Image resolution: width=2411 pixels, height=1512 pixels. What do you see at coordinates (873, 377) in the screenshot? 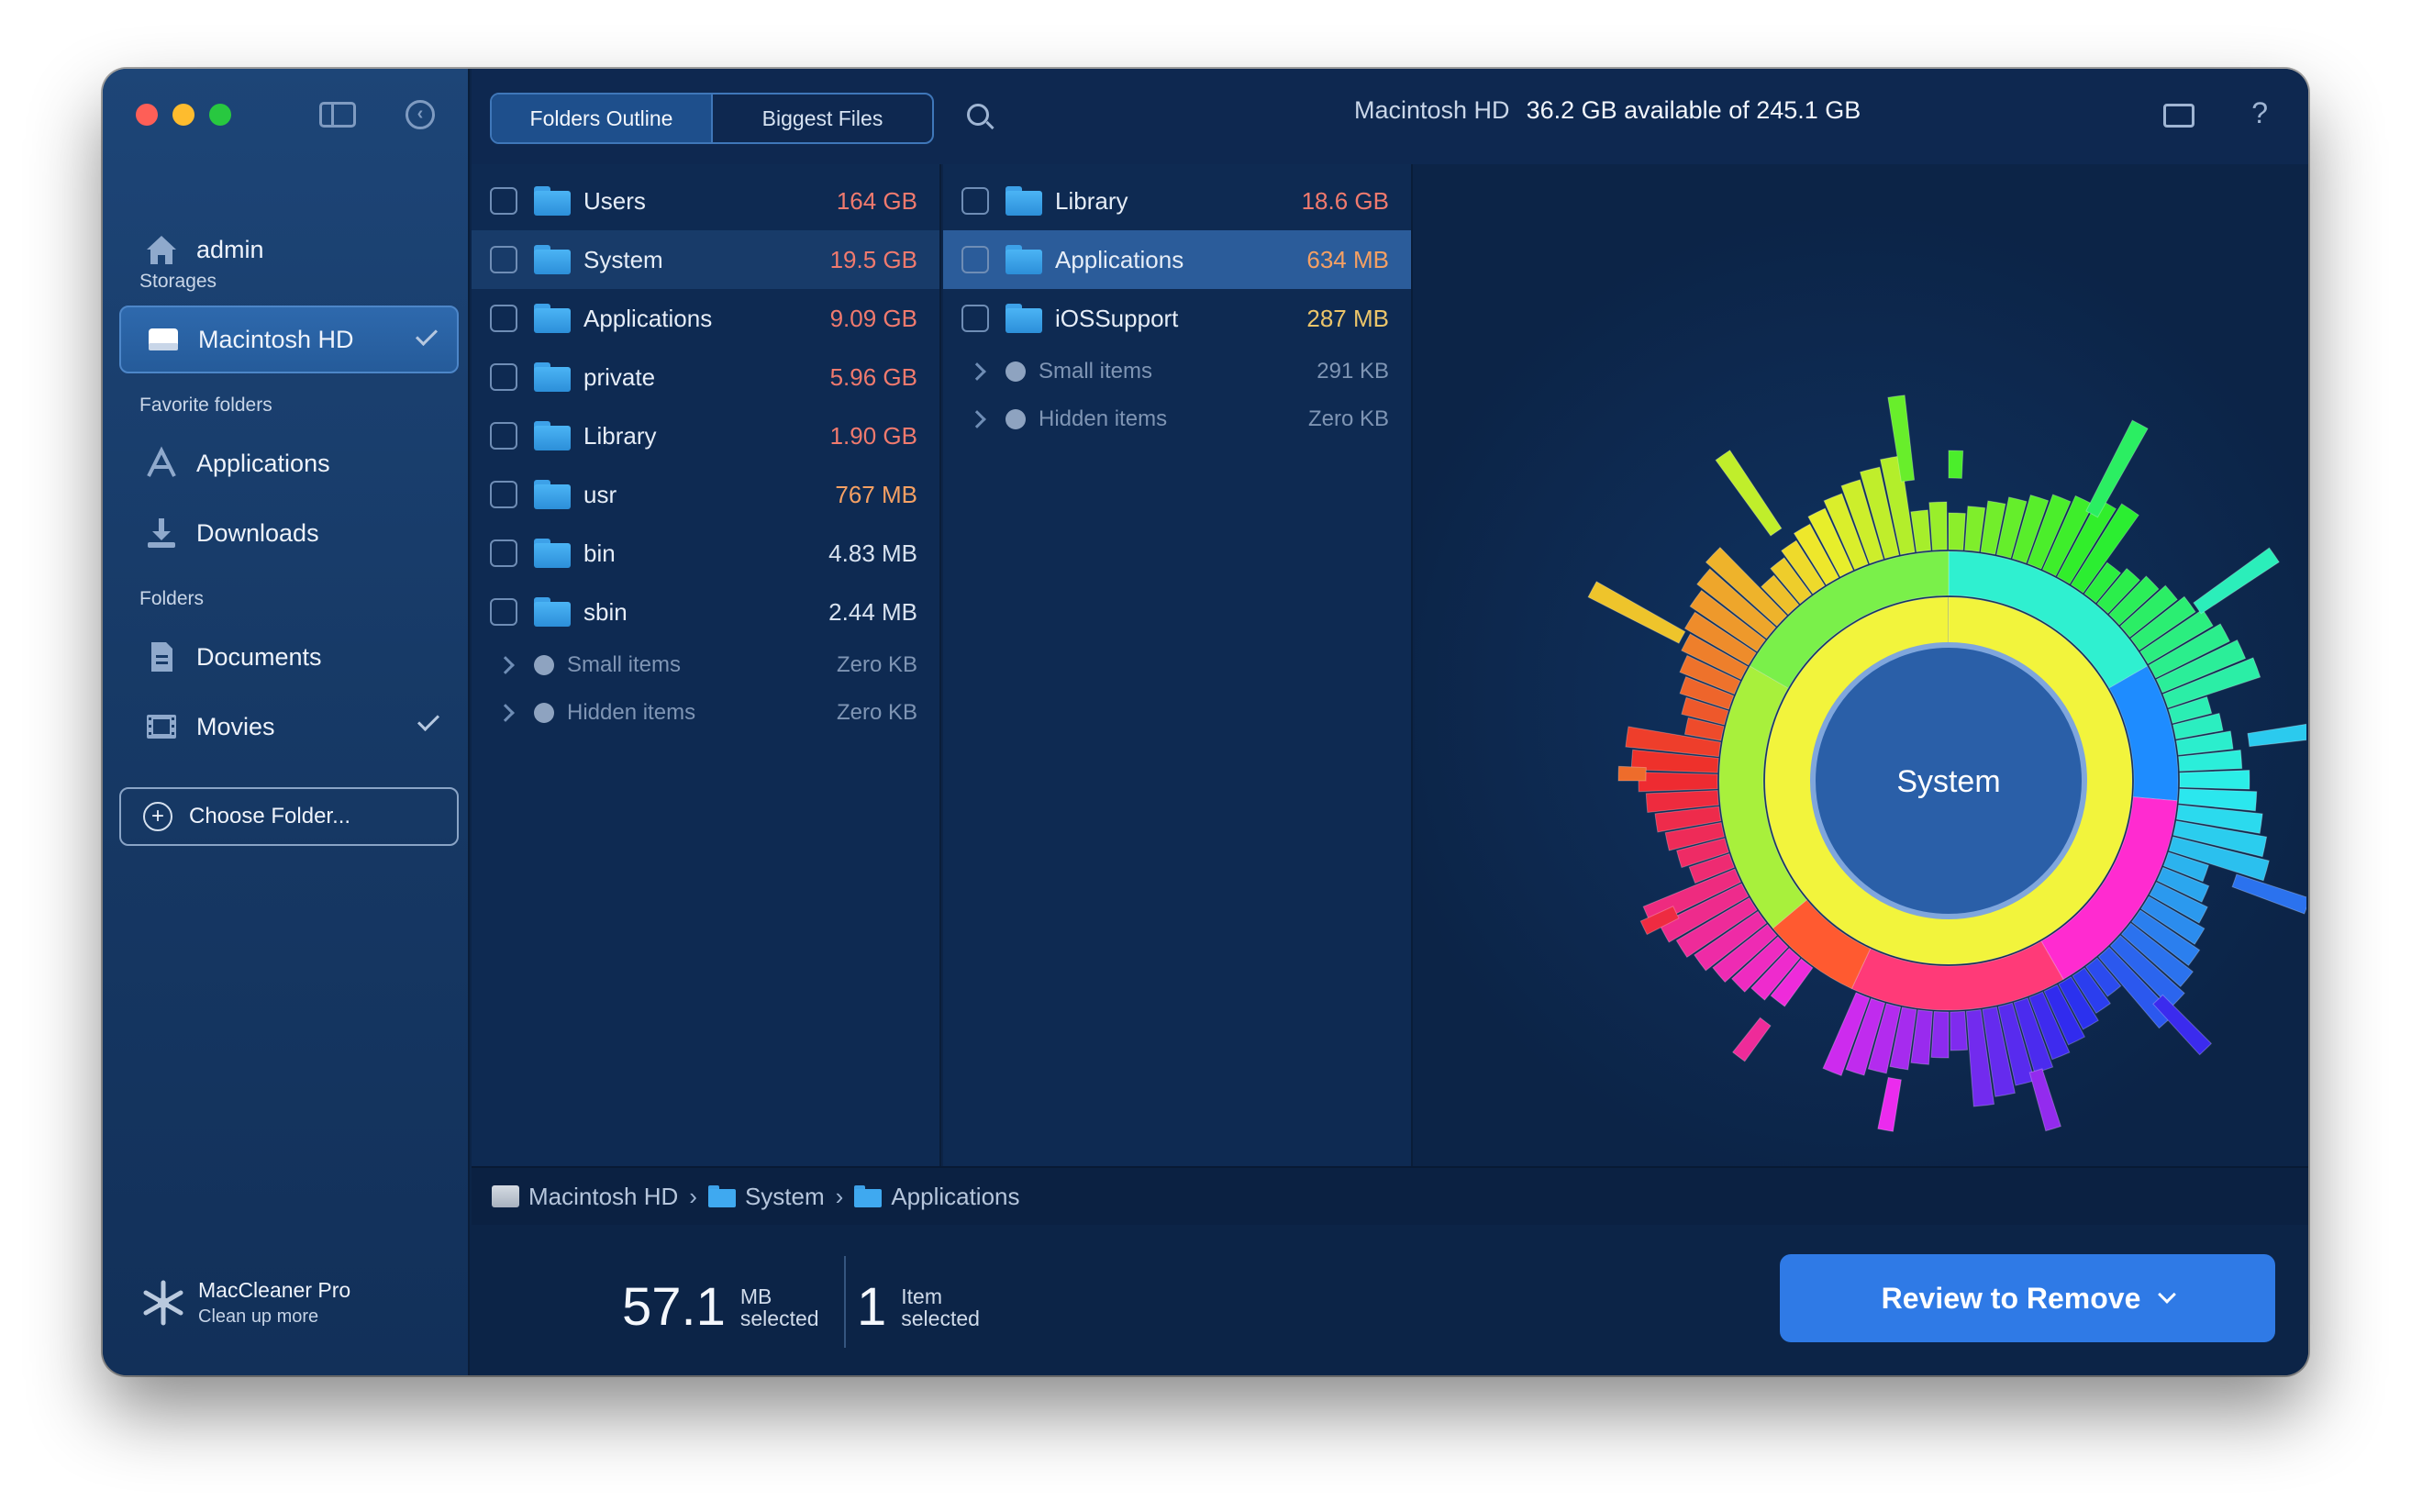
I see `item-size: 5.96 GB` at bounding box center [873, 377].